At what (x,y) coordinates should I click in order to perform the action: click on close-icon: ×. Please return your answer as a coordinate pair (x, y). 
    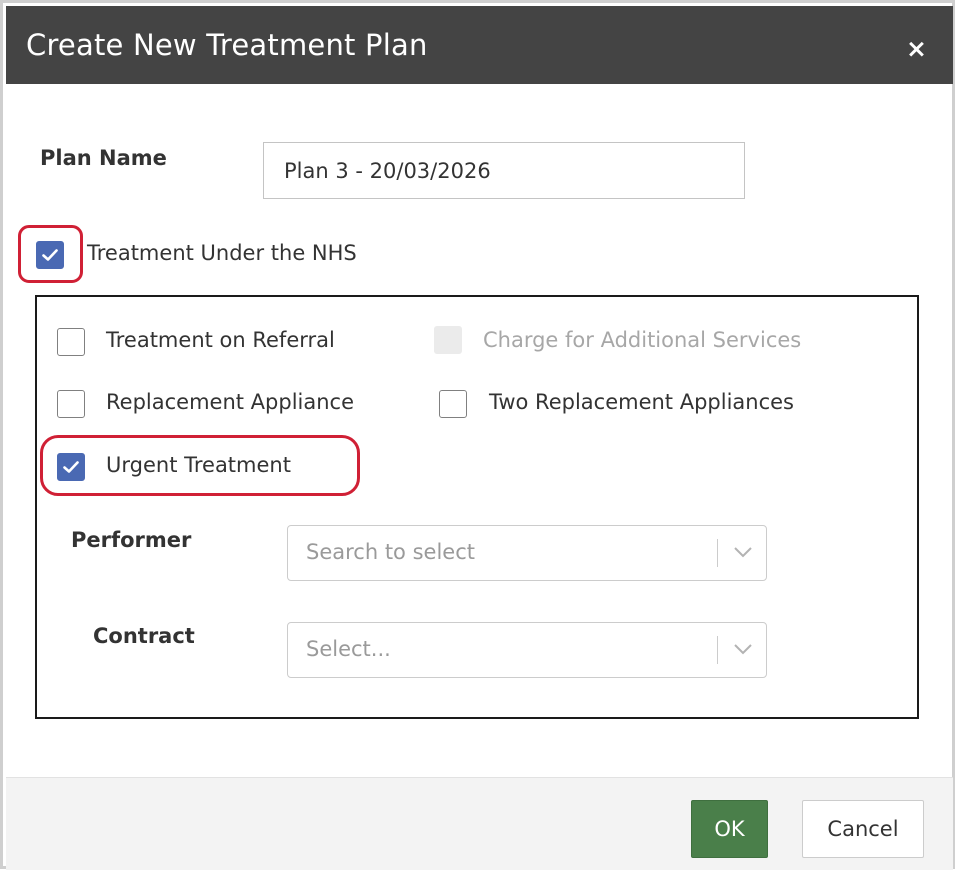
    Looking at the image, I should click on (916, 48).